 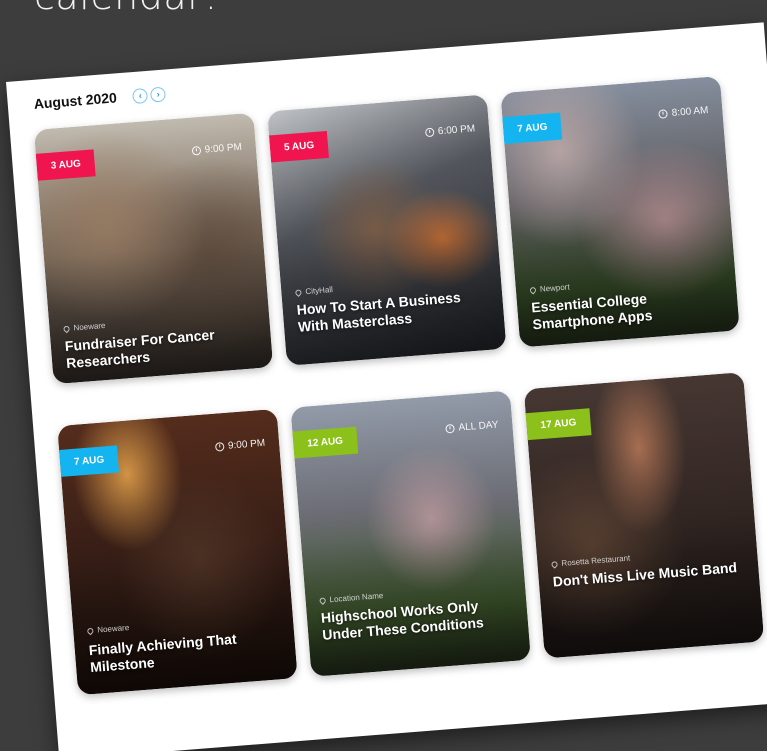 I want to click on month-header: August 2020 ‹ ›, so click(x=100, y=99).